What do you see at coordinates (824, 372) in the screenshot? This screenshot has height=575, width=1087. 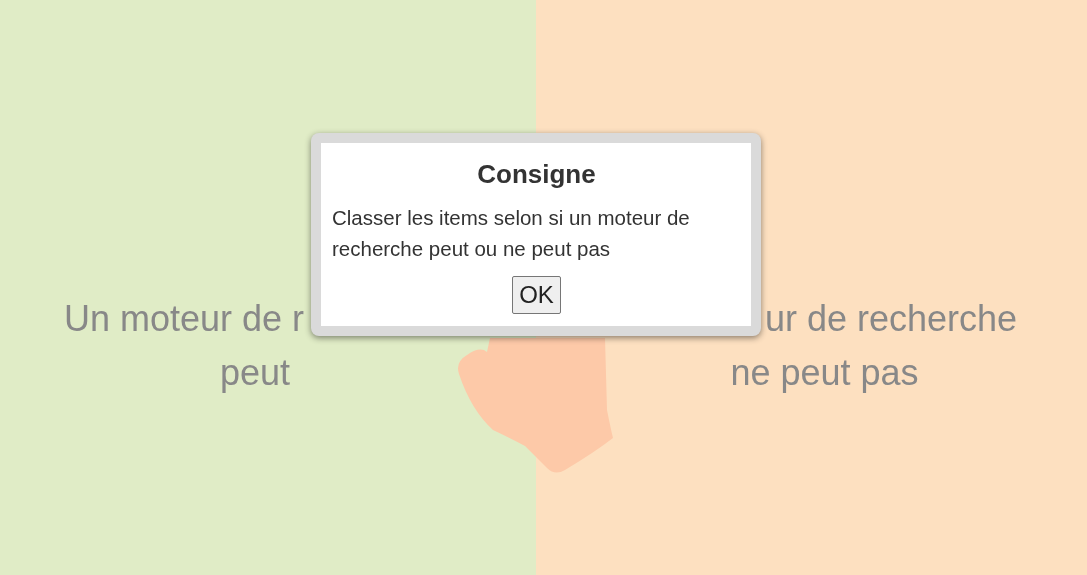 I see `category-label: ne peut pas` at bounding box center [824, 372].